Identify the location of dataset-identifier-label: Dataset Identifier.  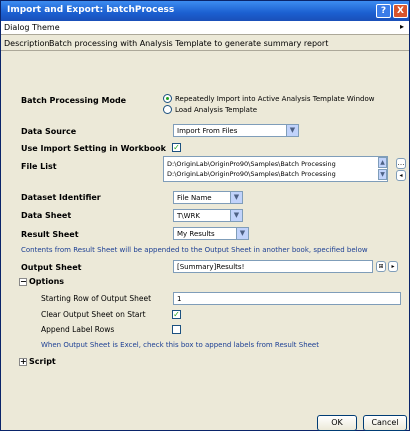
(61, 197).